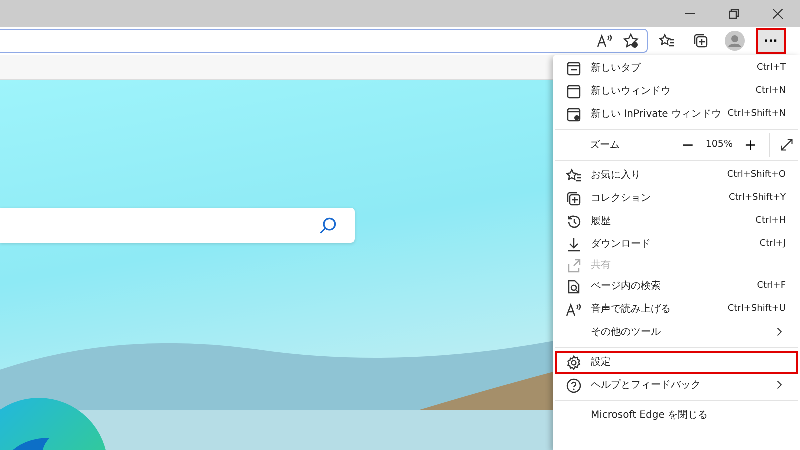 The width and height of the screenshot is (800, 450). What do you see at coordinates (676, 175) in the screenshot?
I see `menu-item: お気に入り Ctrl+Shift+O` at bounding box center [676, 175].